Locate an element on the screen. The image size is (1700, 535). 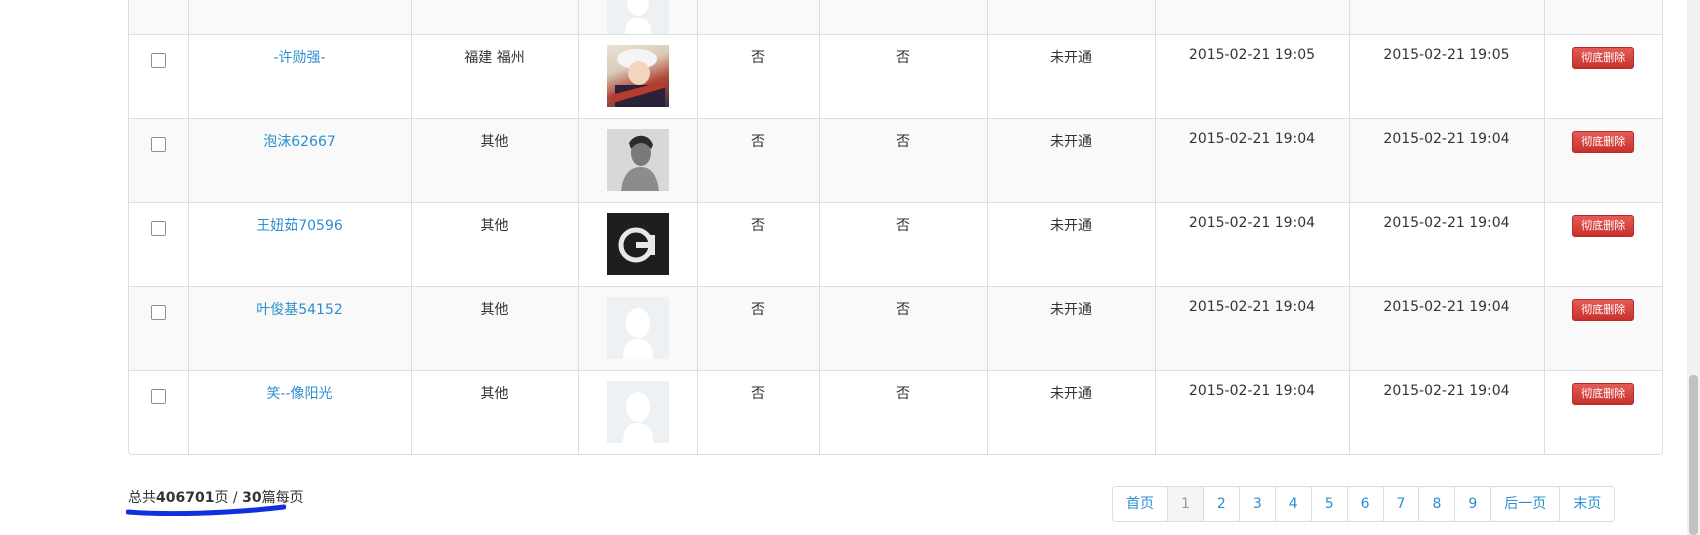
user-name-link: 王妞茹70596 is located at coordinates (299, 226).